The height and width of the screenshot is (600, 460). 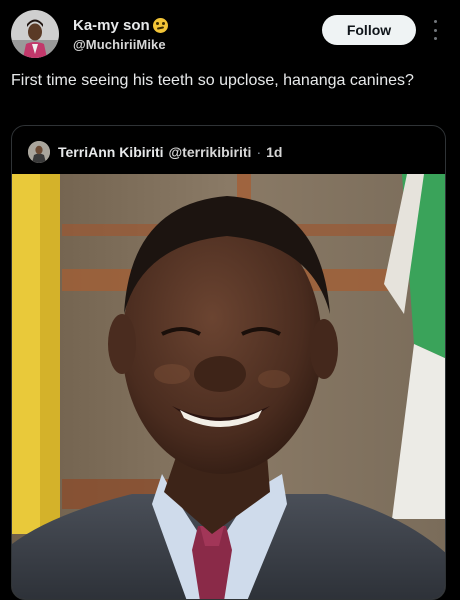 What do you see at coordinates (210, 152) in the screenshot?
I see `quoted-author-handle: @terrikibiriti` at bounding box center [210, 152].